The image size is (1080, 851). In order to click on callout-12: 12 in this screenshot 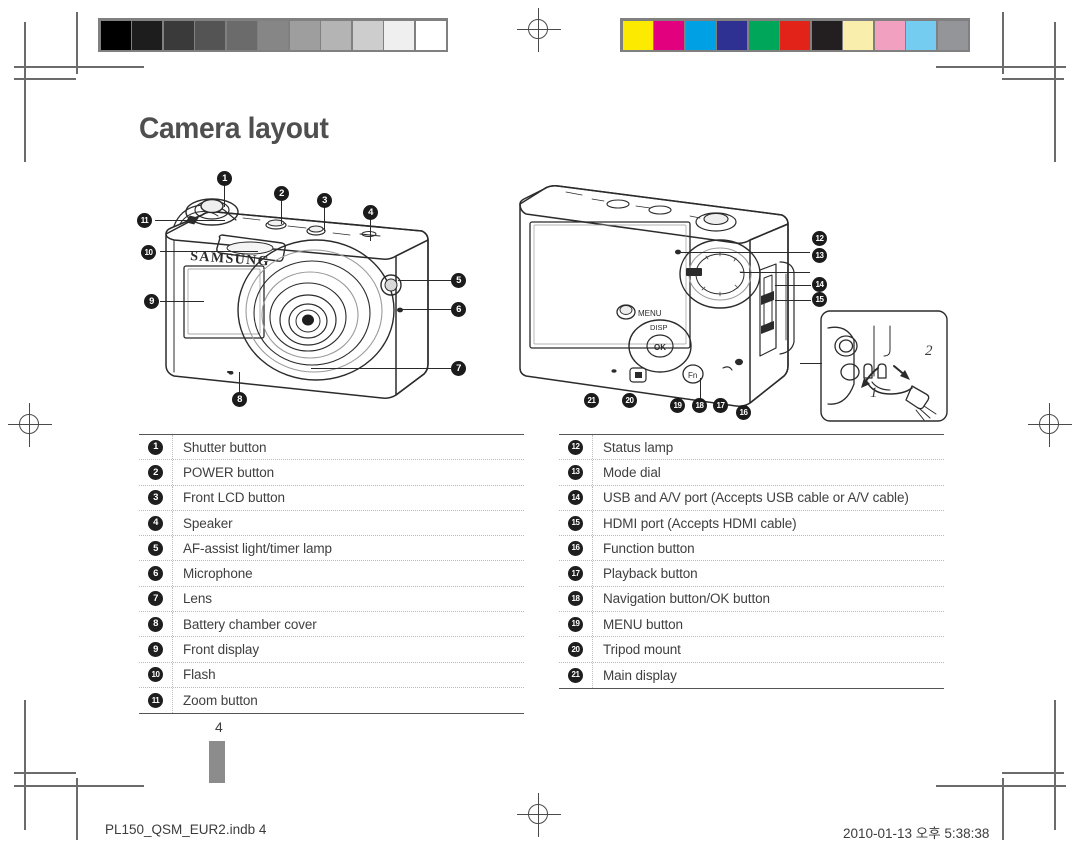, I will do `click(819, 238)`.